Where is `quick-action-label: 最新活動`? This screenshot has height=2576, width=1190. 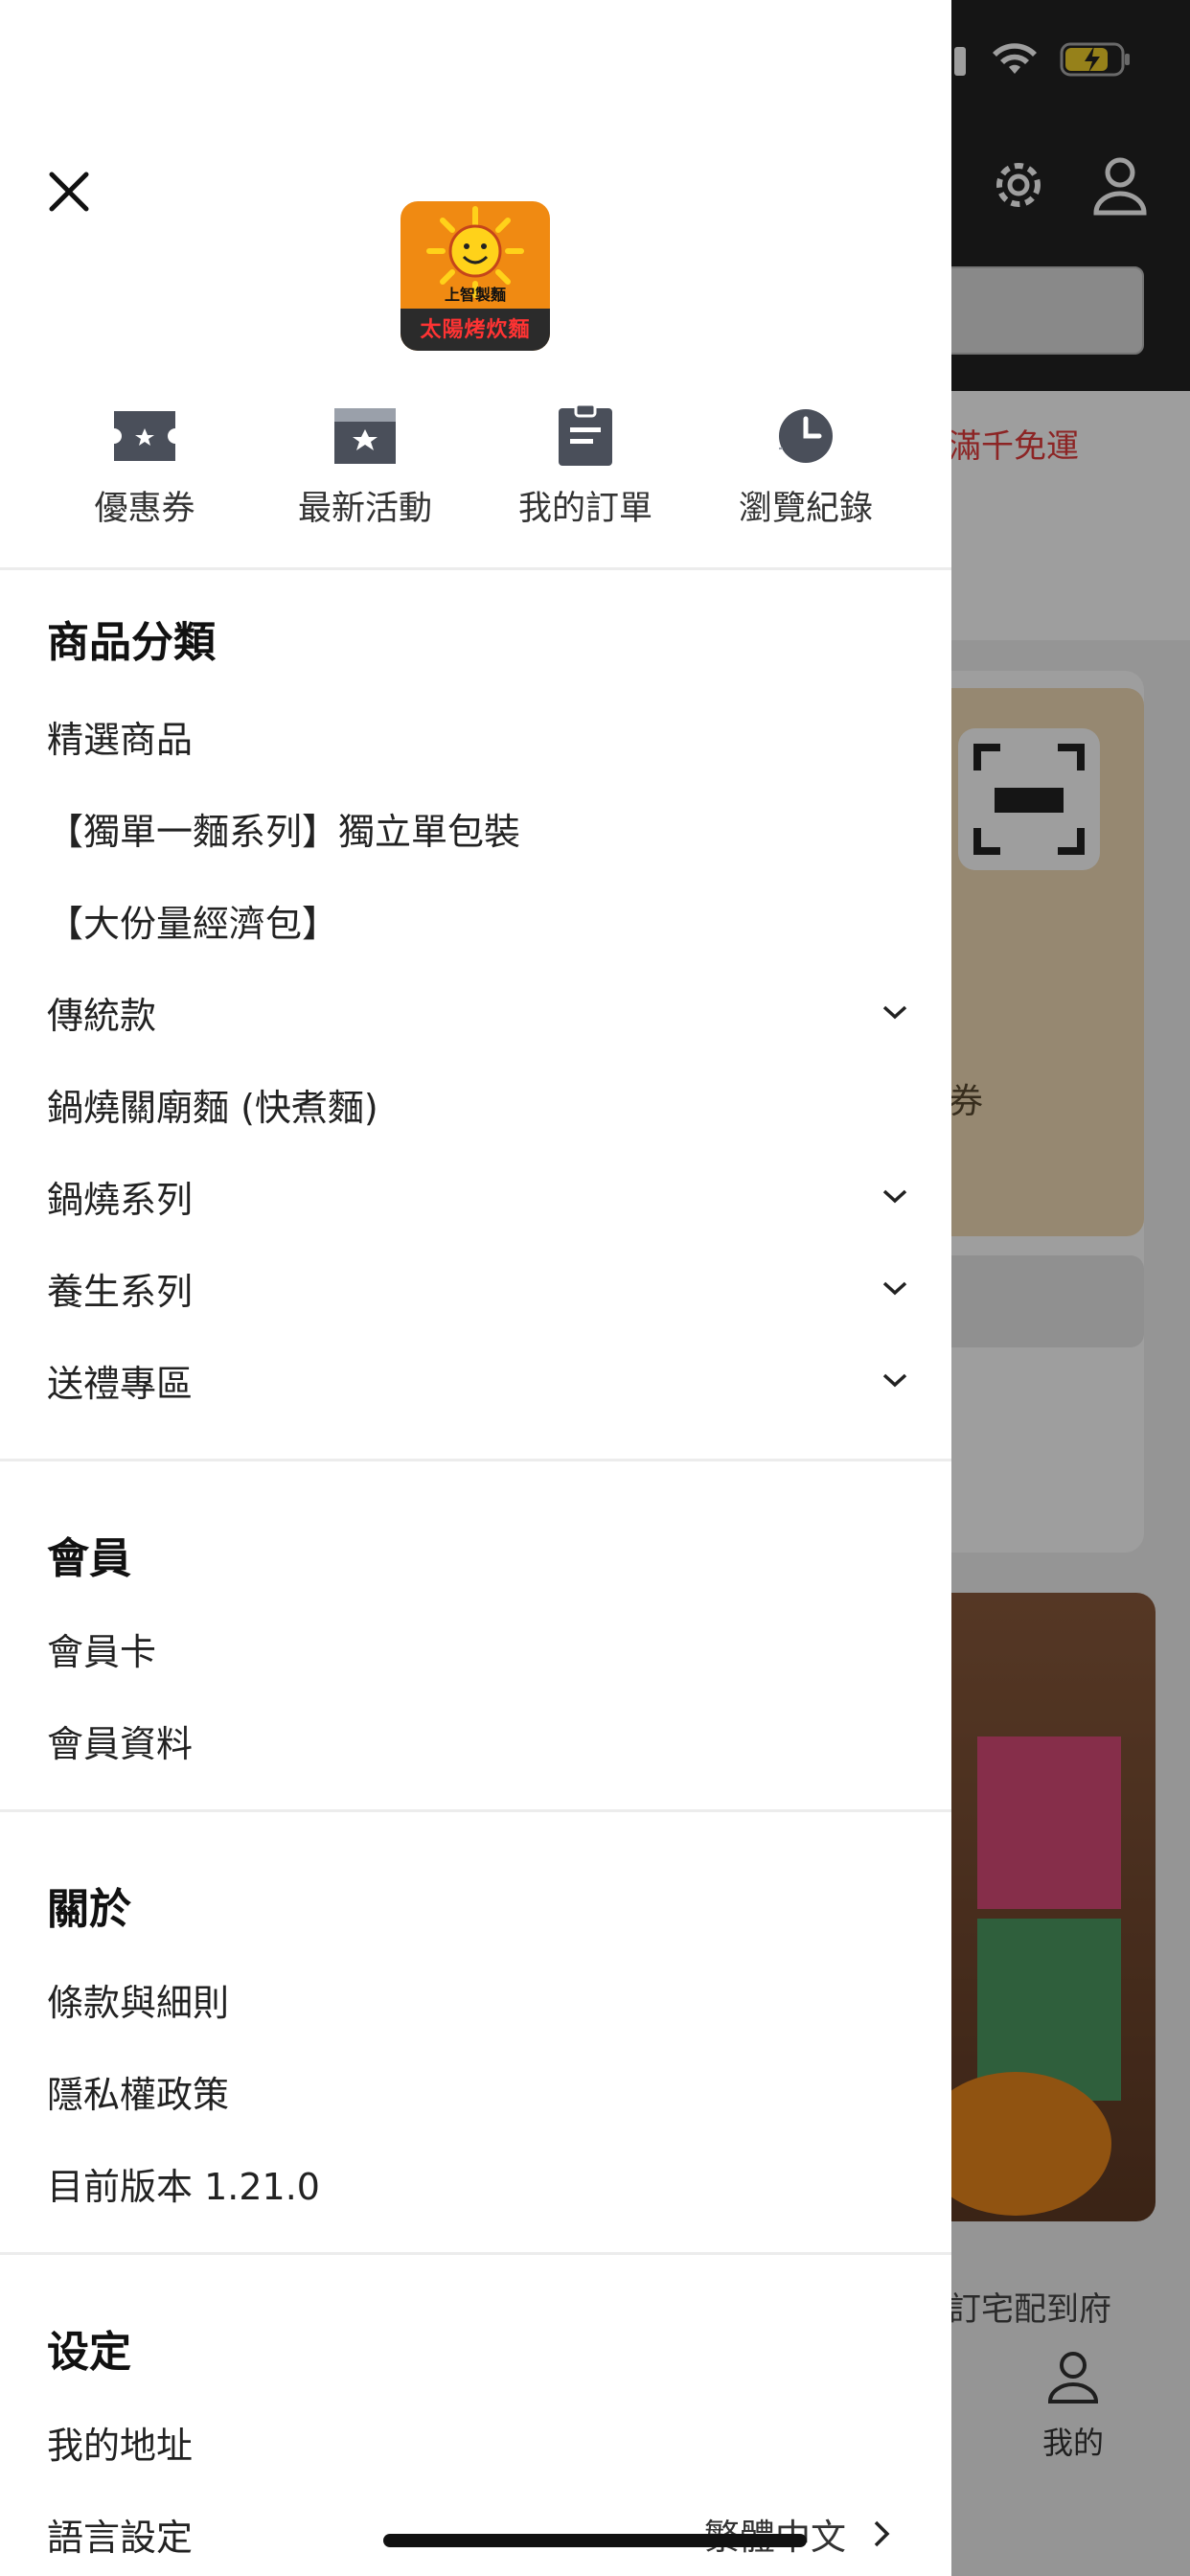
quick-action-label: 最新活動 is located at coordinates (365, 509).